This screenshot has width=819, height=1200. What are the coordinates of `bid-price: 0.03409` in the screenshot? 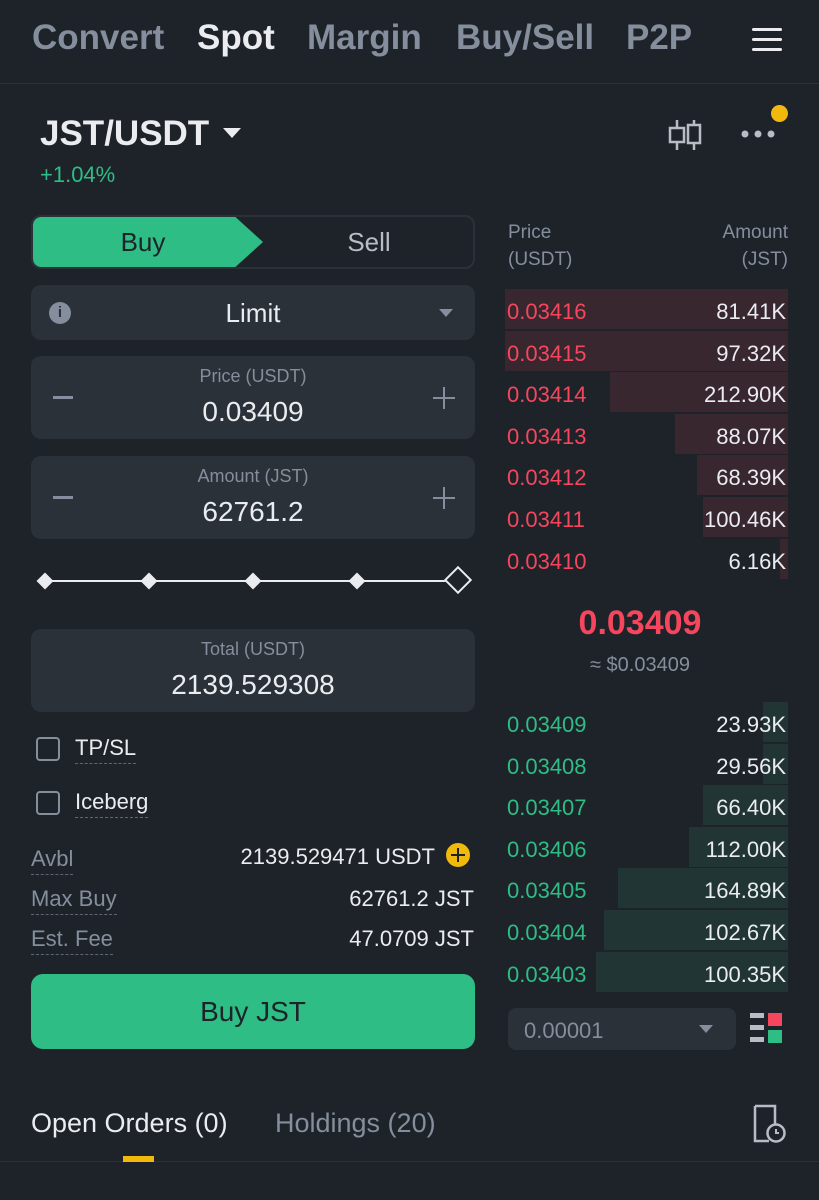 It's located at (547, 724).